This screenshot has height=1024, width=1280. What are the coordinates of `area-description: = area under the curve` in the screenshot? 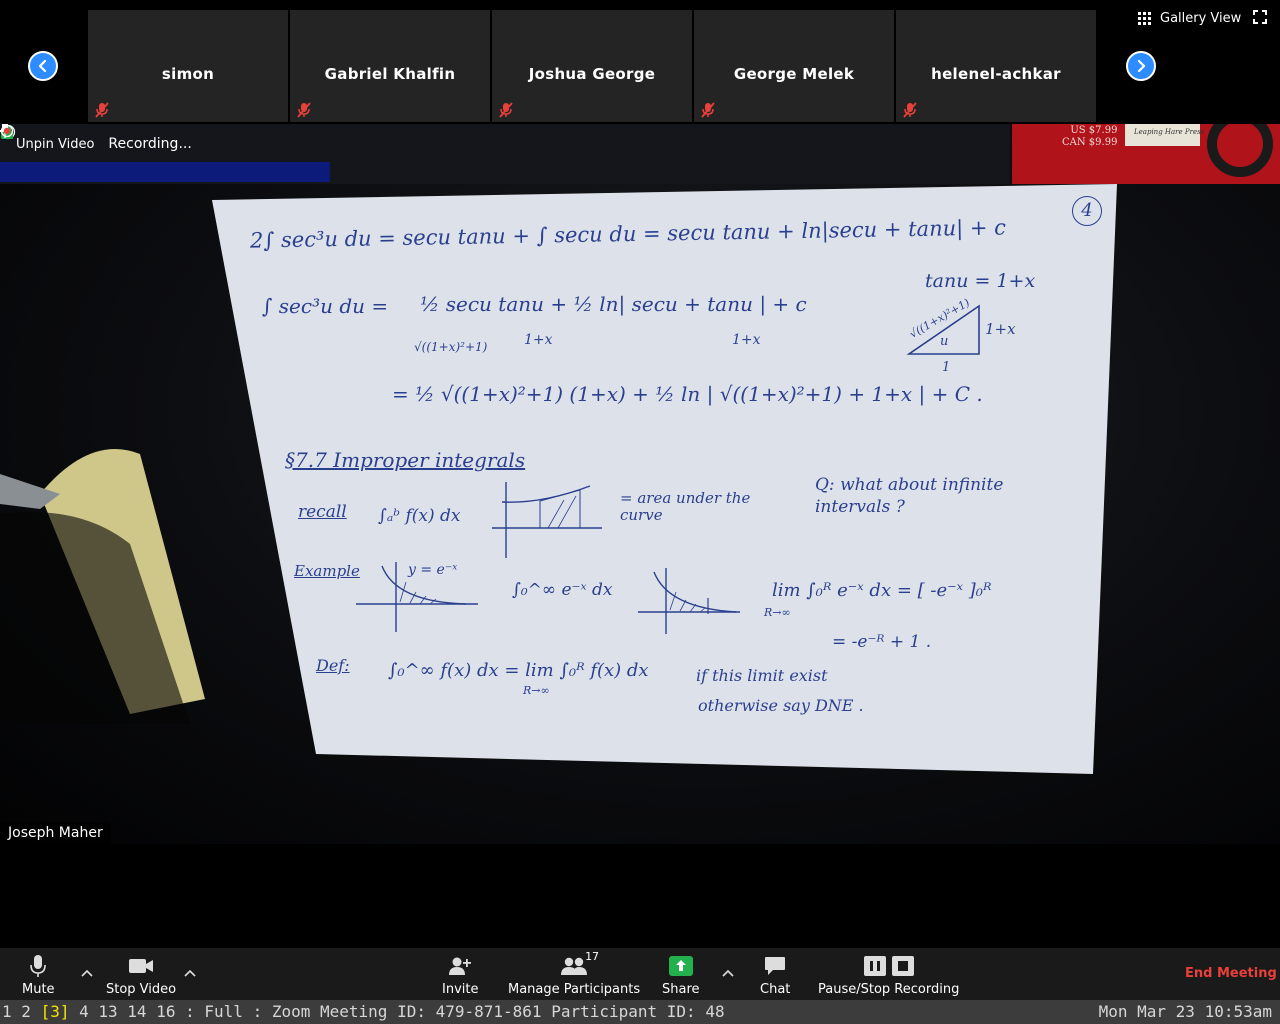 It's located at (685, 506).